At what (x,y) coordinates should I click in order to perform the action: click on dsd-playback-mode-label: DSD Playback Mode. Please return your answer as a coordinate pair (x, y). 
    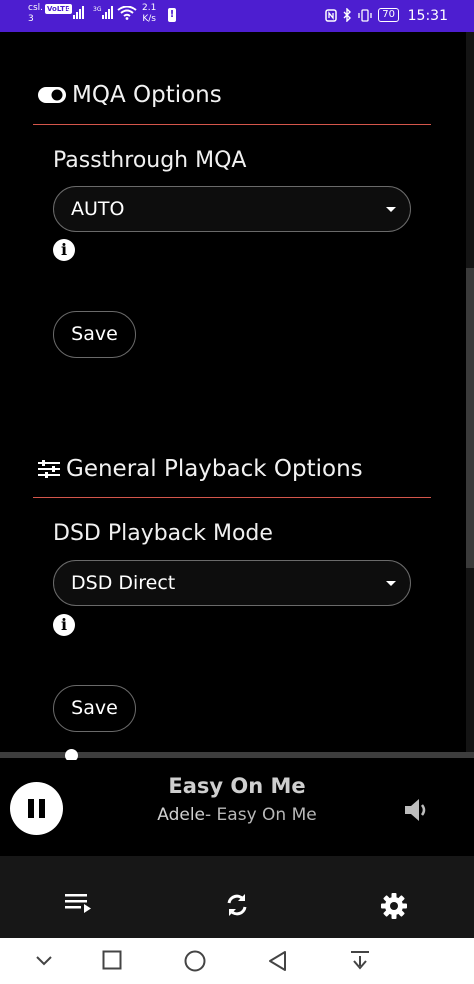
    Looking at the image, I should click on (163, 533).